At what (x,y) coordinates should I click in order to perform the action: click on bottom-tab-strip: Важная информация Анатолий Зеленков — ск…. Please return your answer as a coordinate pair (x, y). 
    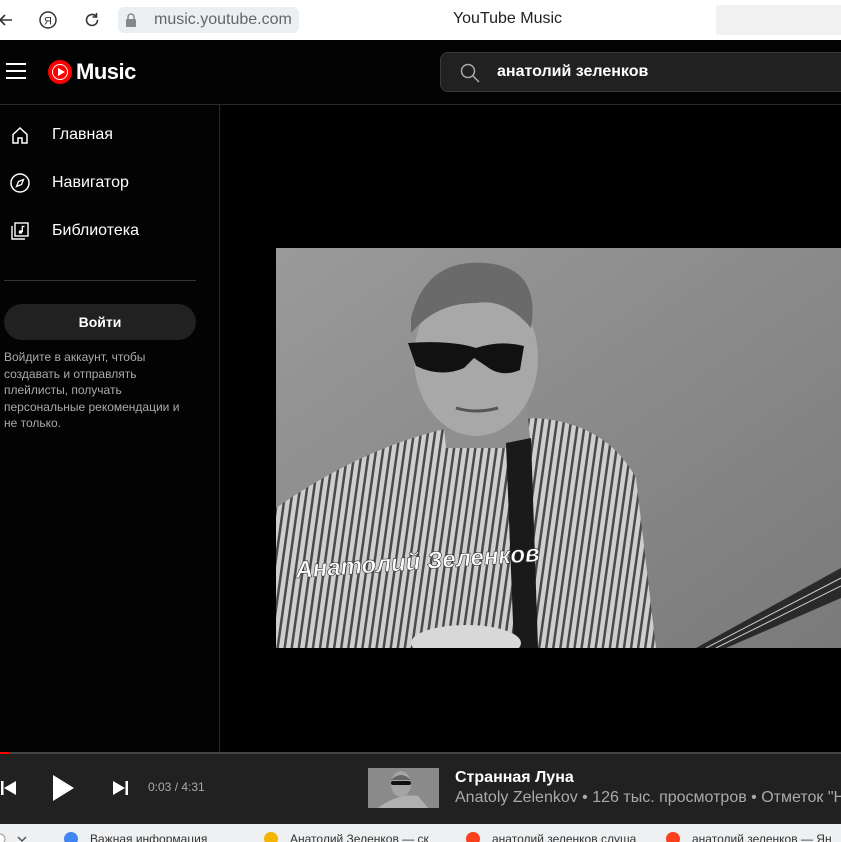
    Looking at the image, I should click on (420, 833).